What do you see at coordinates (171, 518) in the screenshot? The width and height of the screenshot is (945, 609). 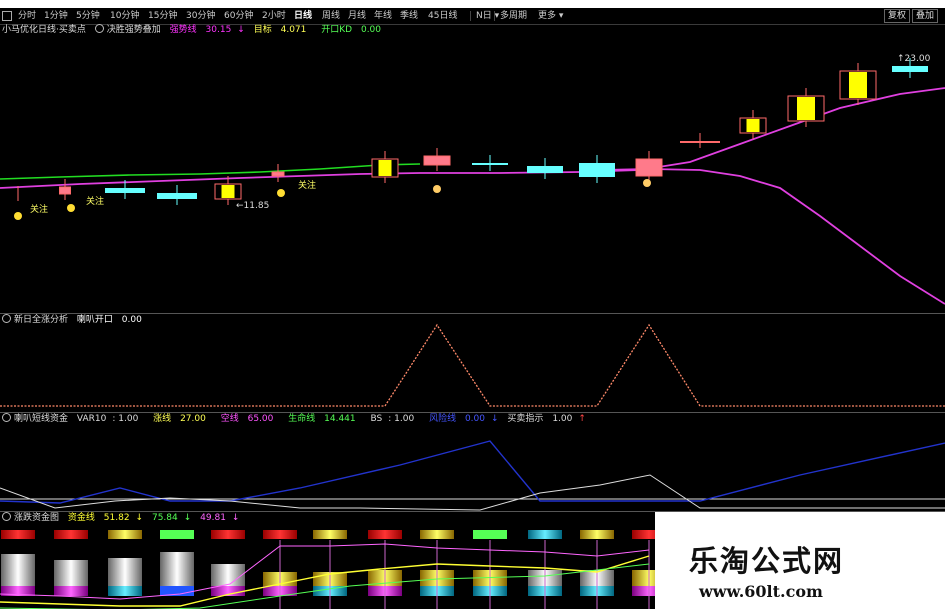 I see `legend-value-2: 75.84 ↓` at bounding box center [171, 518].